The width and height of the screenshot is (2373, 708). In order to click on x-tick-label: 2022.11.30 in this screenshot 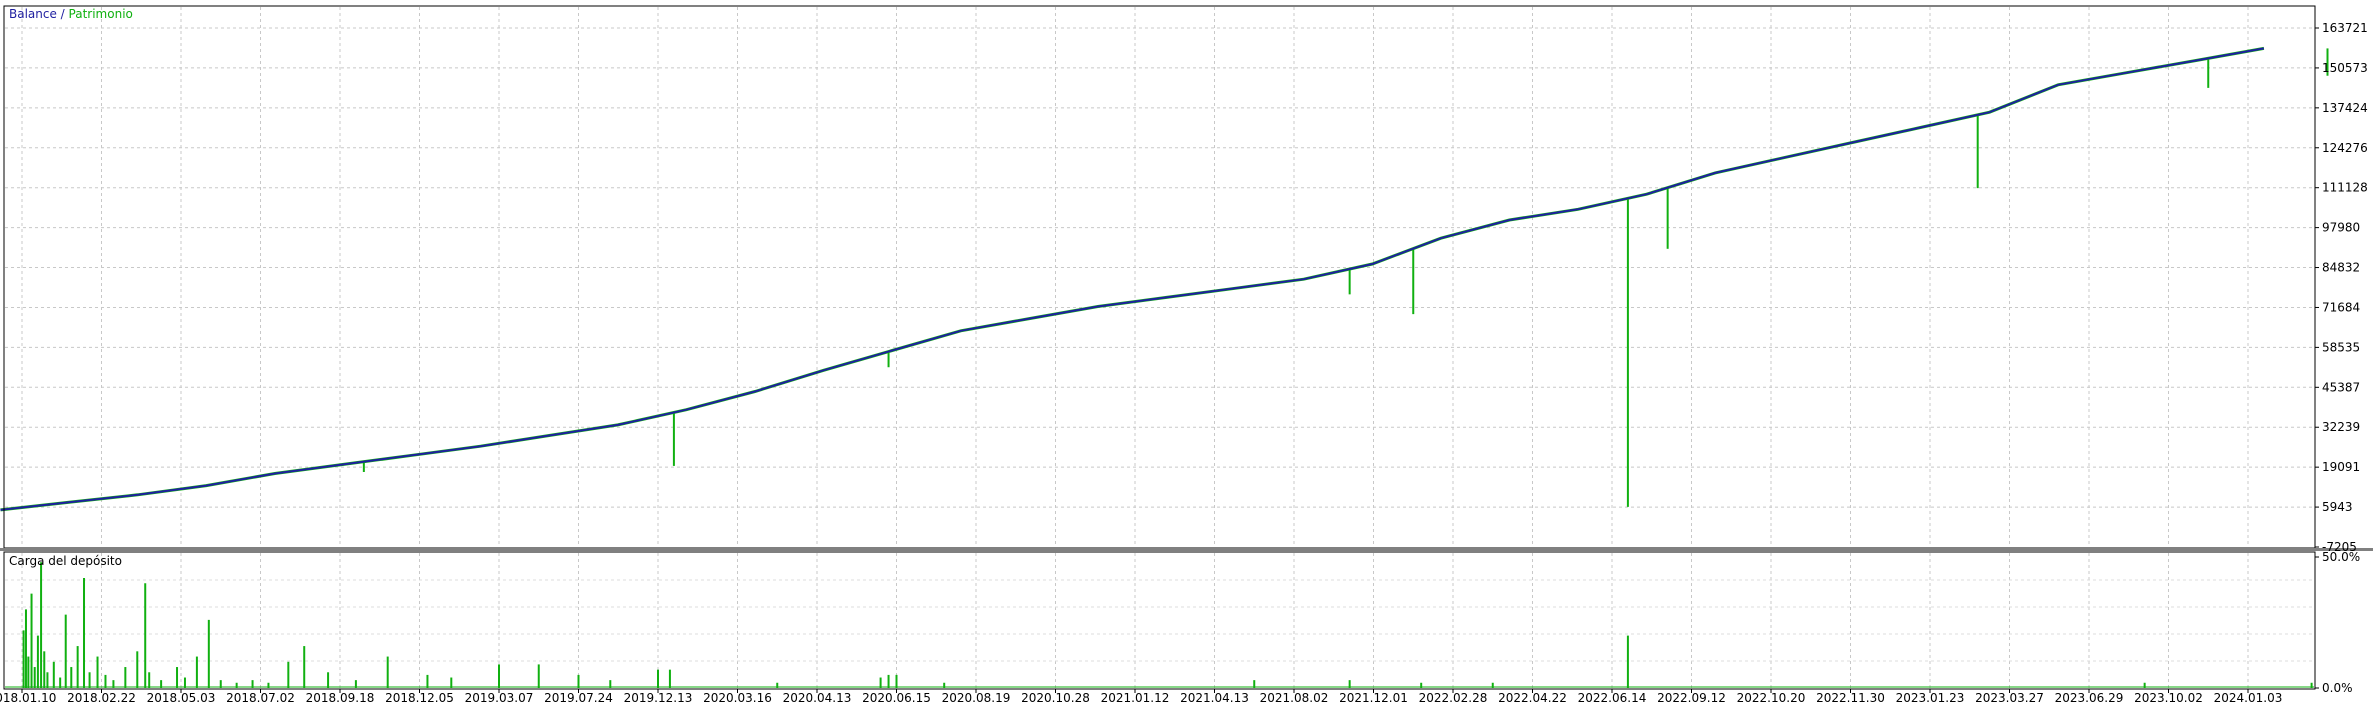, I will do `click(1850, 697)`.